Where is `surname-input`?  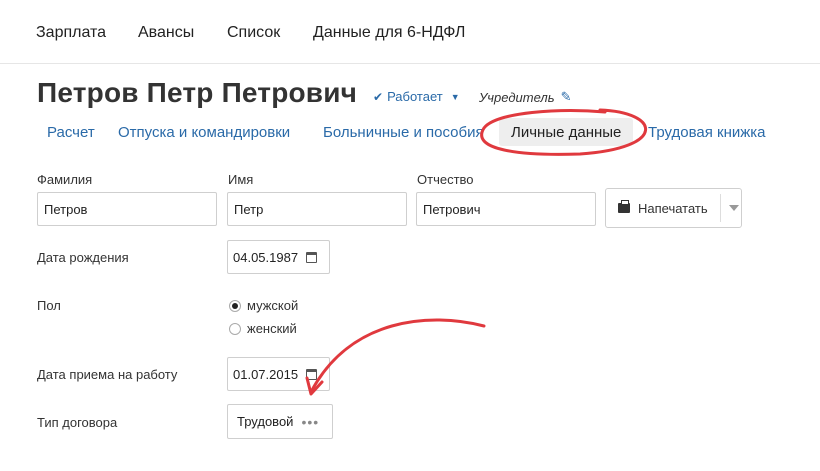 surname-input is located at coordinates (127, 209).